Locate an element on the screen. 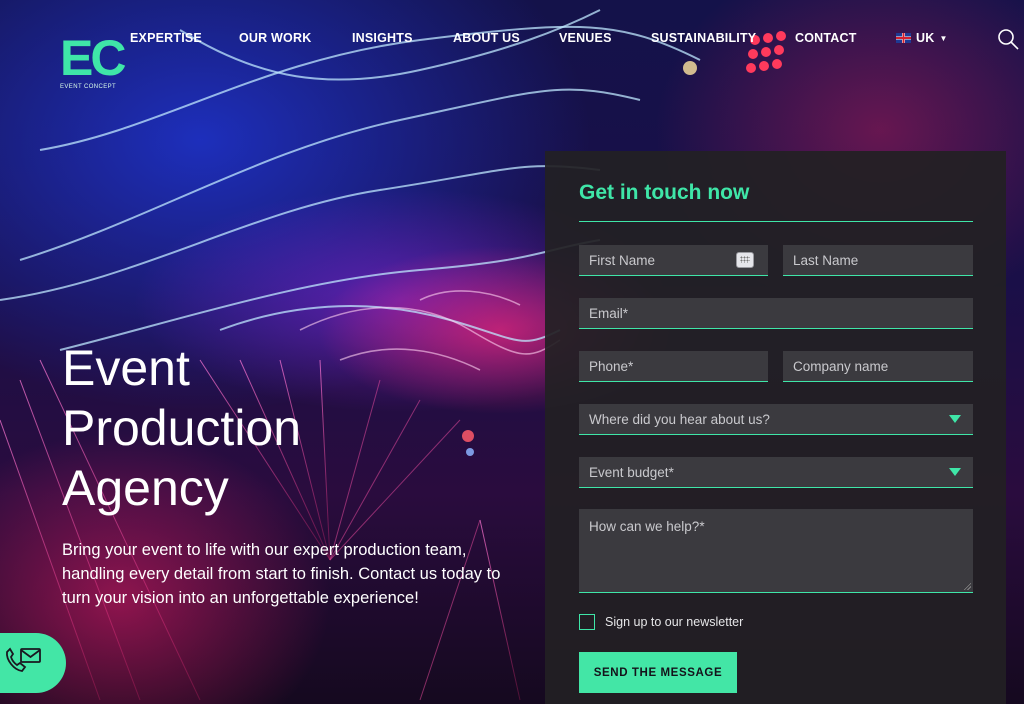 This screenshot has height=704, width=1024. email-field is located at coordinates (776, 313).